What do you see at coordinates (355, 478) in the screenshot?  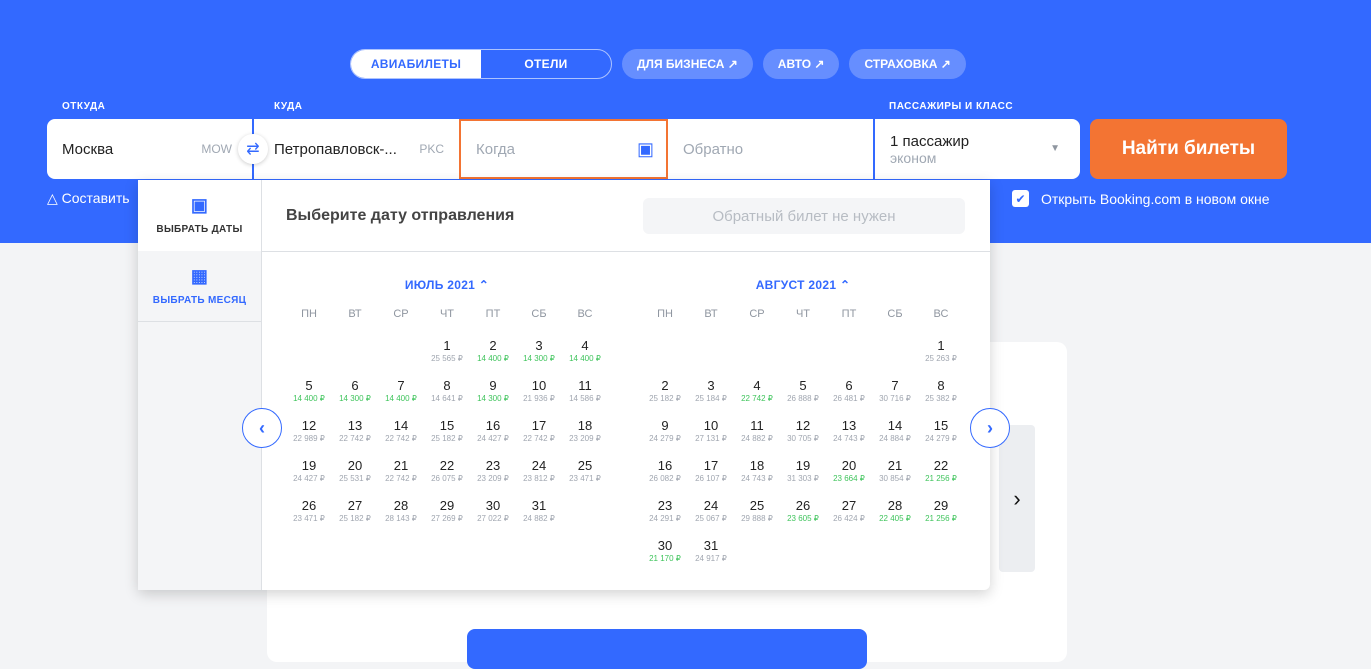 I see `day-cell: 20 25 531 ₽` at bounding box center [355, 478].